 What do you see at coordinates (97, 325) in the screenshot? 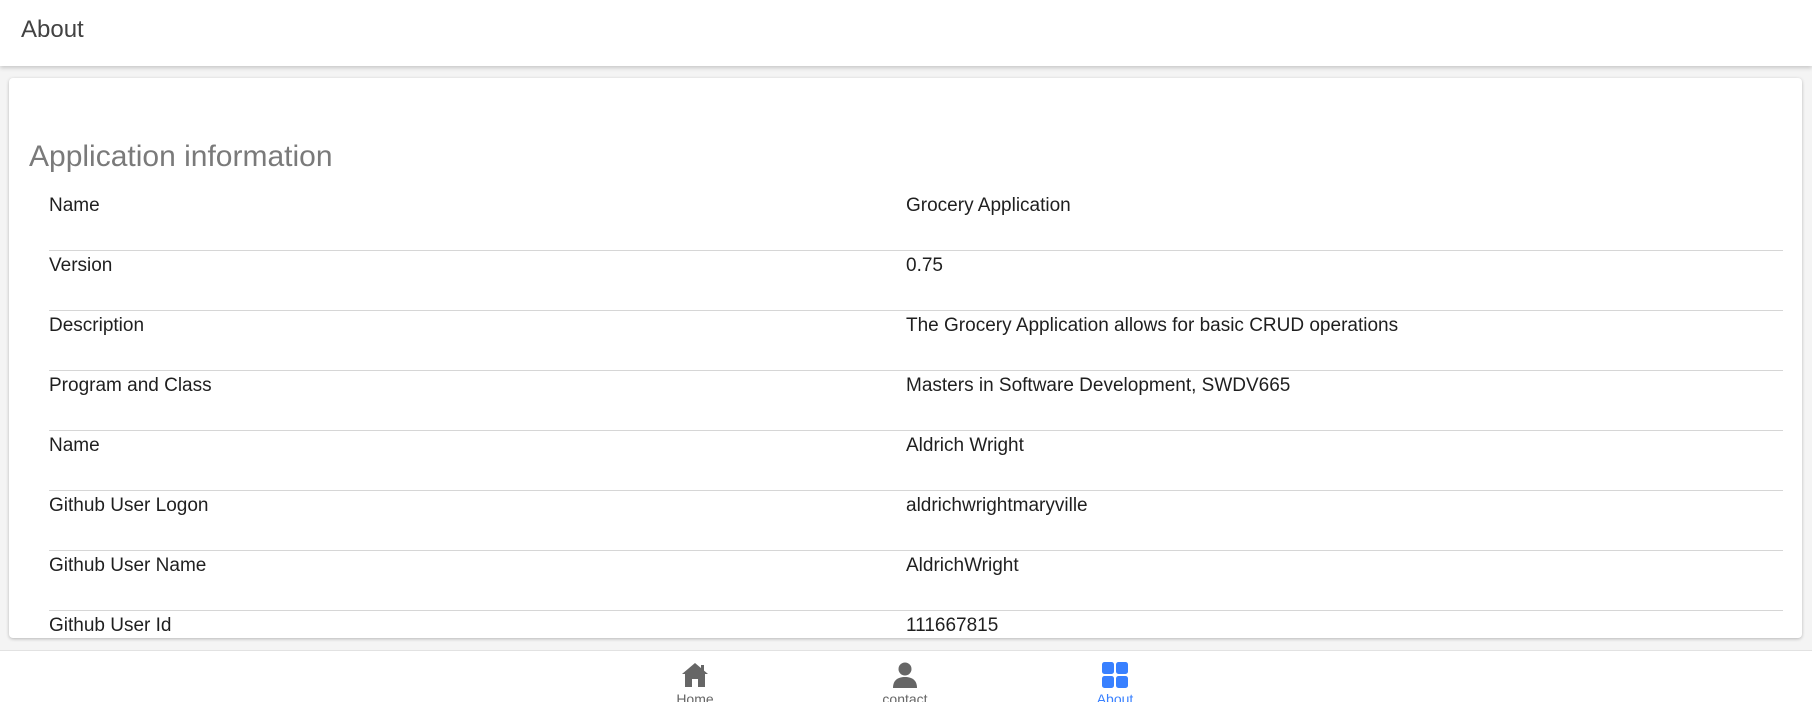
I see `item-label: Description` at bounding box center [97, 325].